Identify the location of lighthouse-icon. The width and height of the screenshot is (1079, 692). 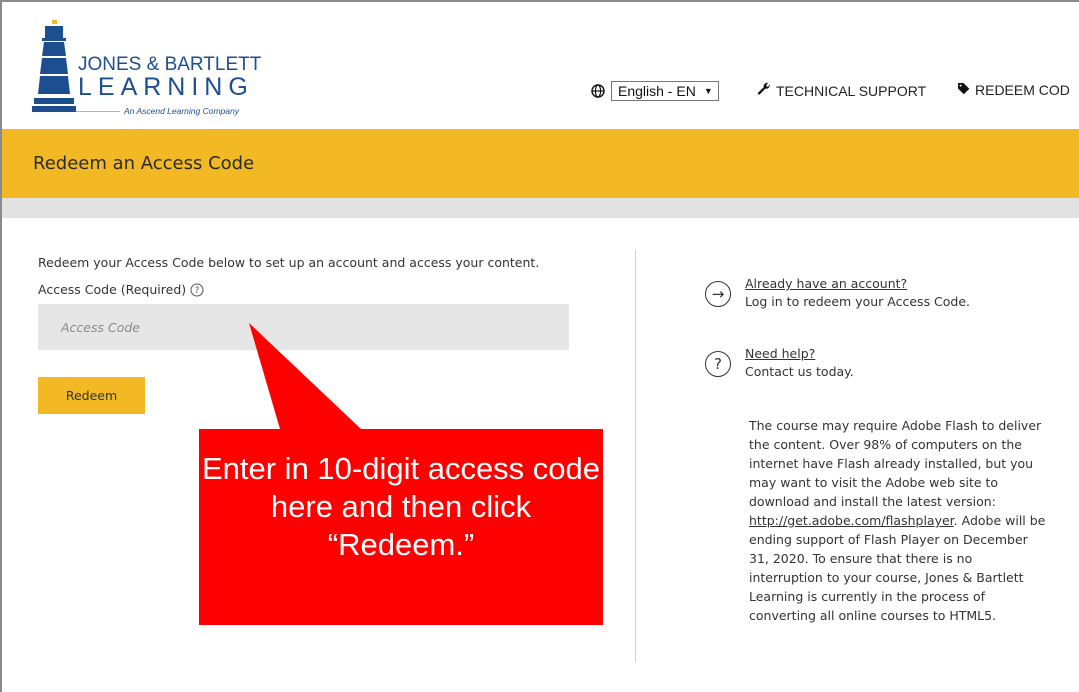
(54, 66).